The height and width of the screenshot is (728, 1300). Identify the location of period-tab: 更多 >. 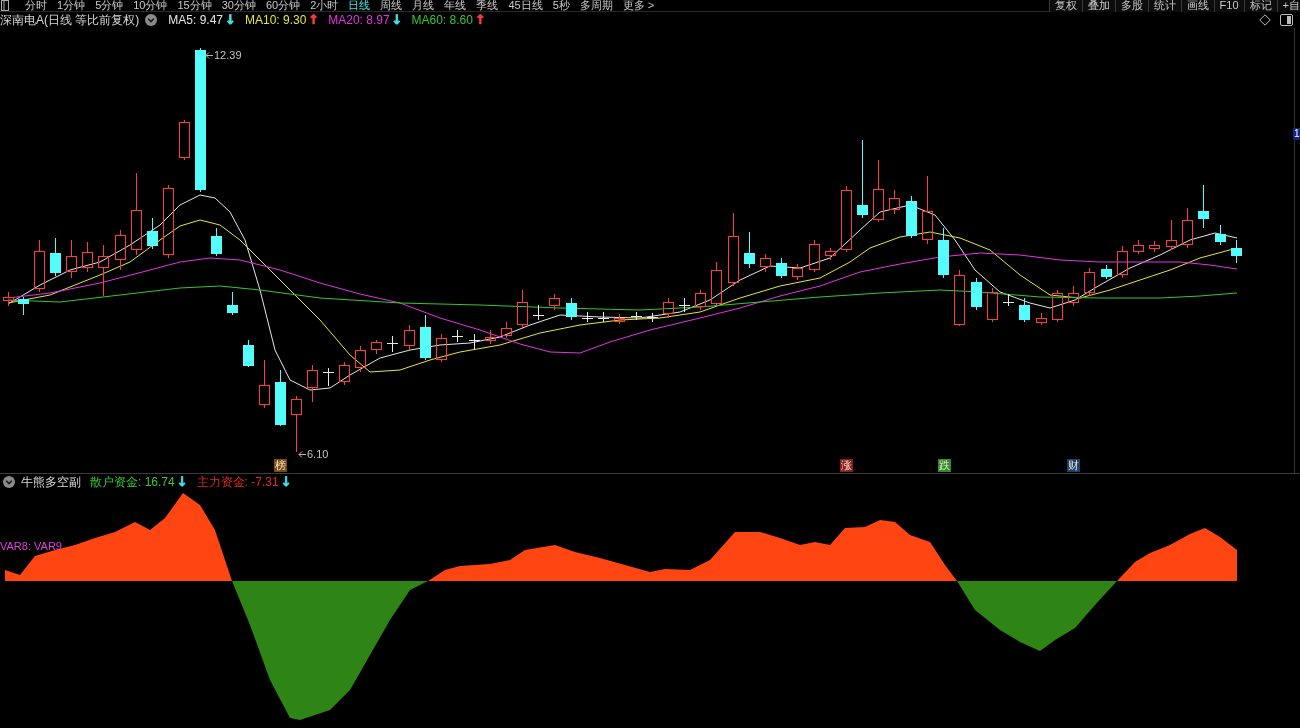
(638, 5).